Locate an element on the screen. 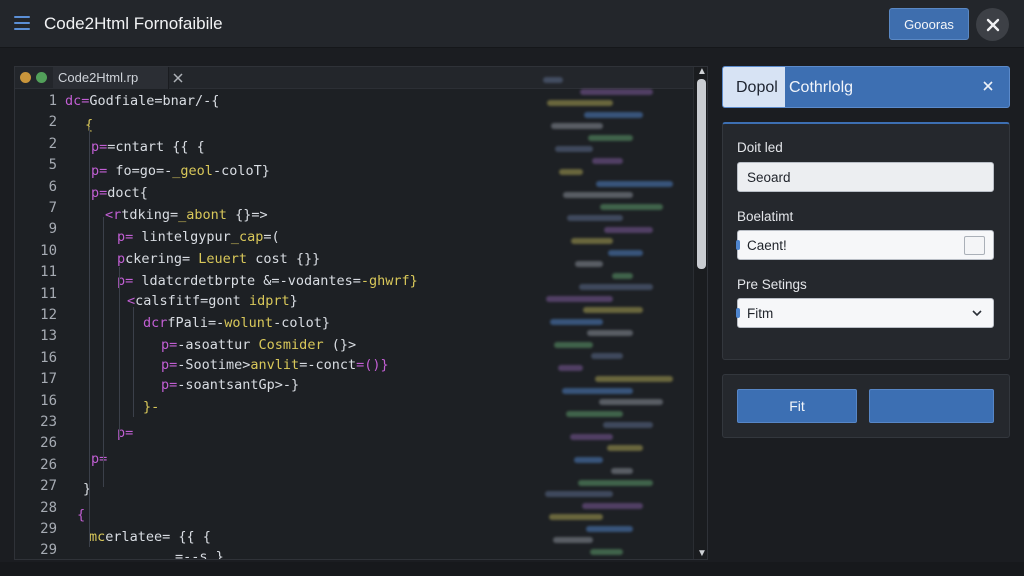 The image size is (1024, 576). code-line: p==cntart {{ { is located at coordinates (148, 147).